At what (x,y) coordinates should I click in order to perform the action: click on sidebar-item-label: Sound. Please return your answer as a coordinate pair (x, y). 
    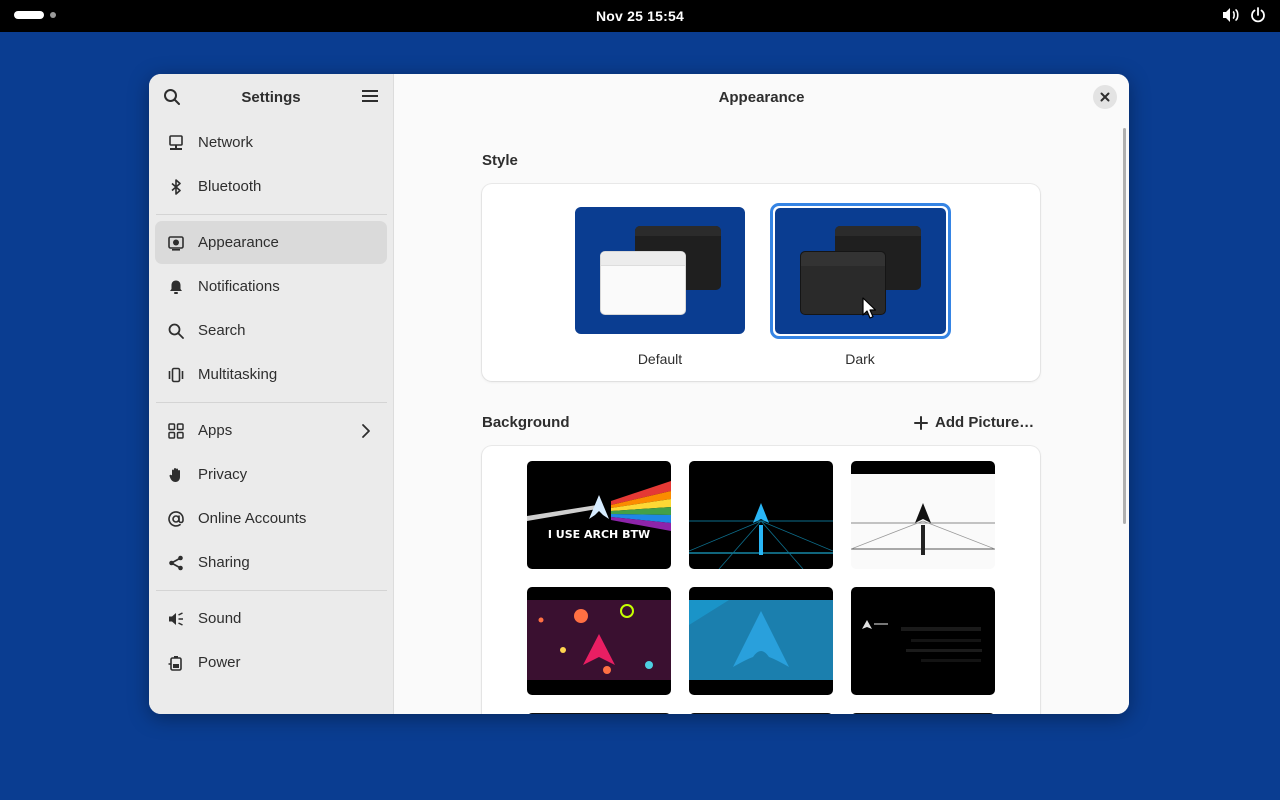
    Looking at the image, I should click on (220, 618).